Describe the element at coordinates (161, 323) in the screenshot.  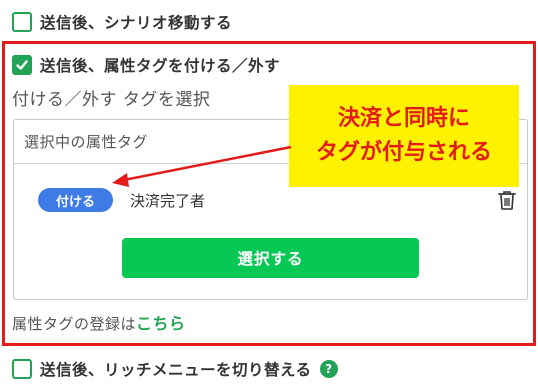
I see `register-link: こちら` at that location.